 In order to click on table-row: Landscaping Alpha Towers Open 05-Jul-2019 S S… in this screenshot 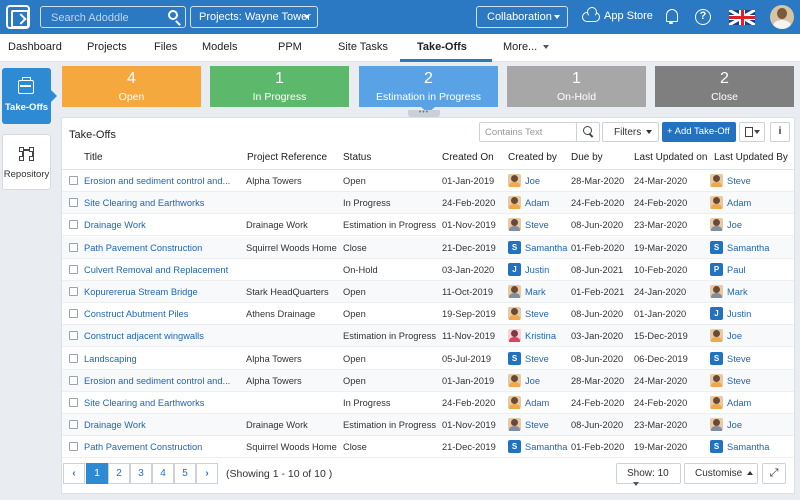, I will do `click(428, 359)`.